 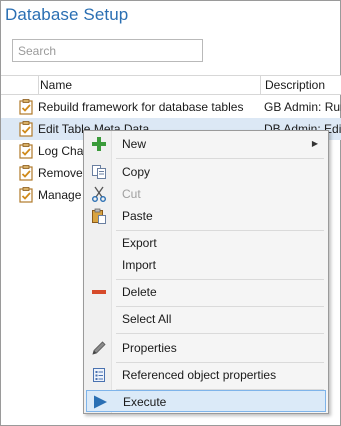 I want to click on column-header-name: Name, so click(x=149, y=85).